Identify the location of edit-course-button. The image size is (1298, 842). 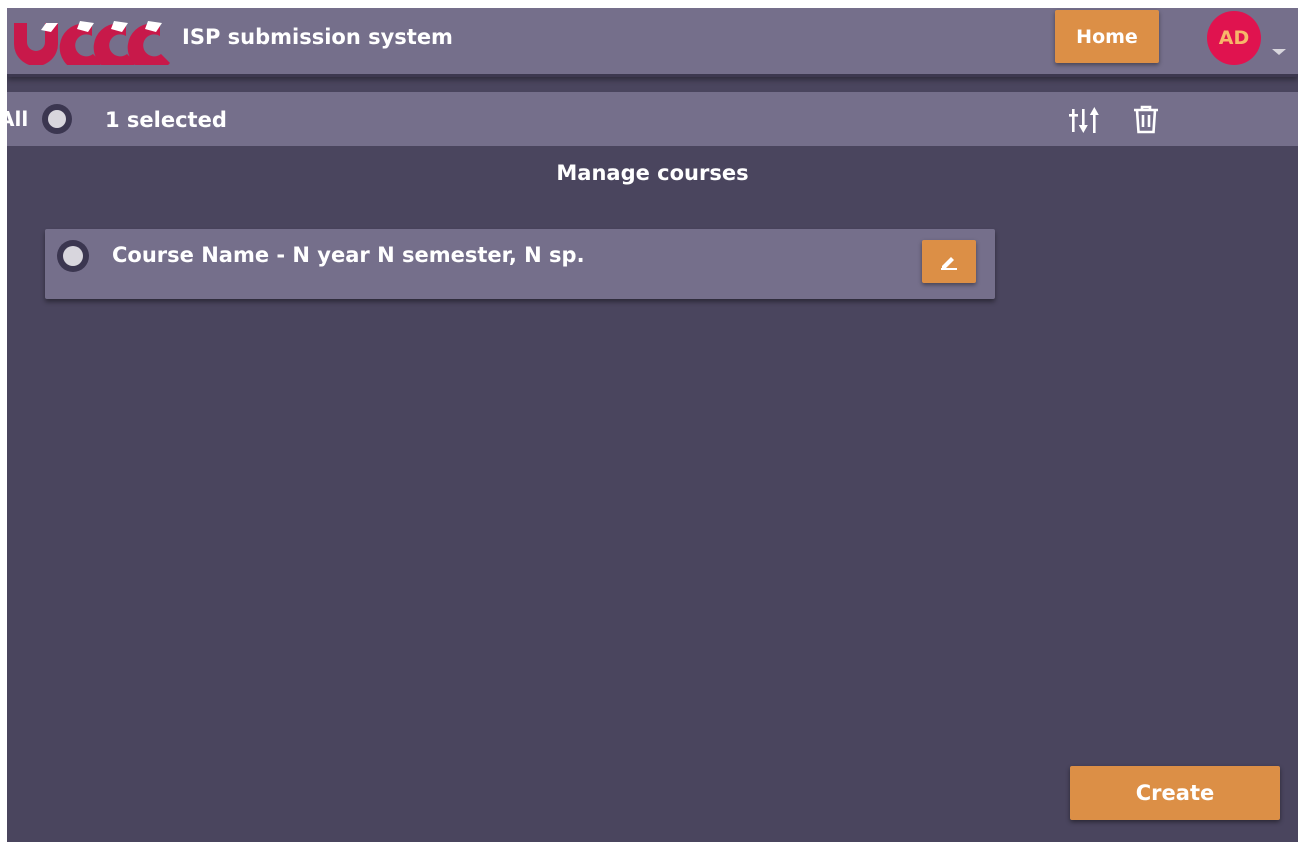
(949, 261).